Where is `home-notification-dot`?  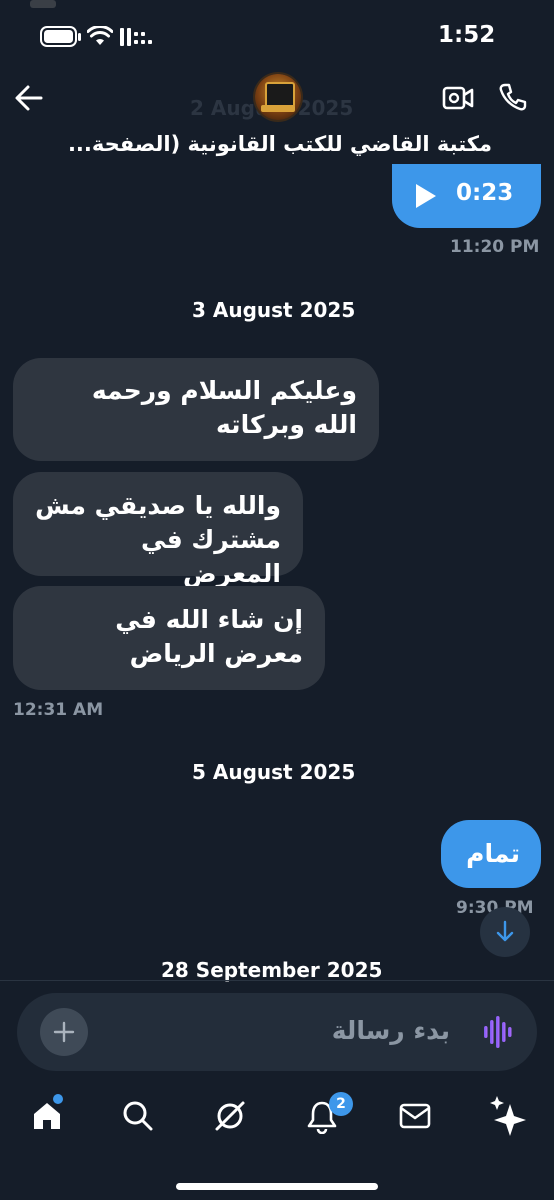
home-notification-dot is located at coordinates (58, 1099).